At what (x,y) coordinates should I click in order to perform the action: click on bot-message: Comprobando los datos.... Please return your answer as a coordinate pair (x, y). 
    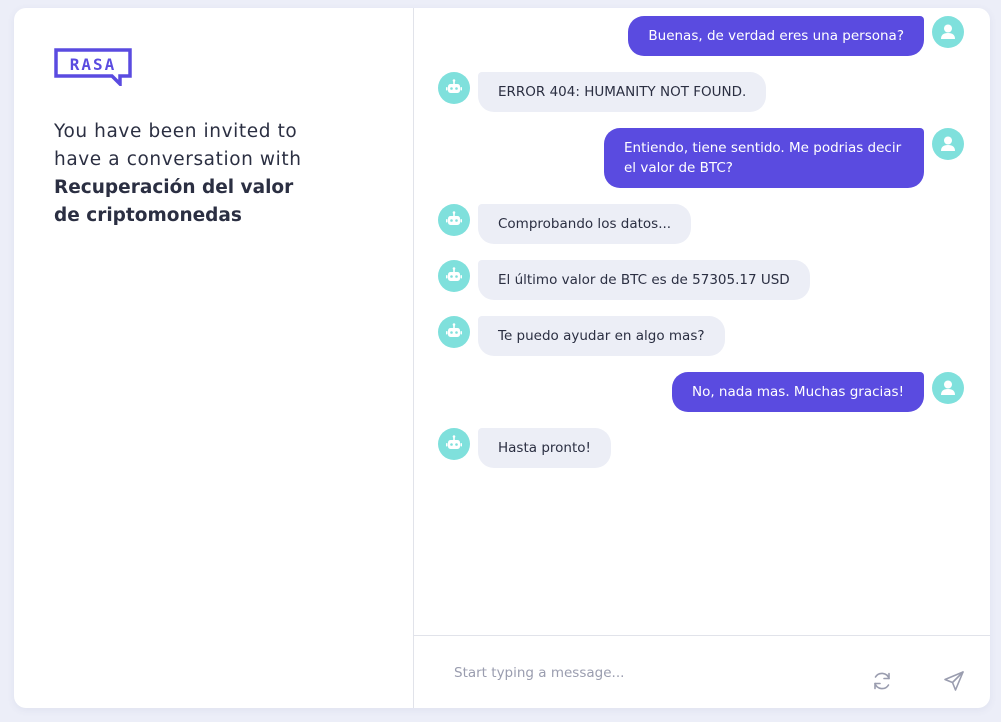
    Looking at the image, I should click on (585, 224).